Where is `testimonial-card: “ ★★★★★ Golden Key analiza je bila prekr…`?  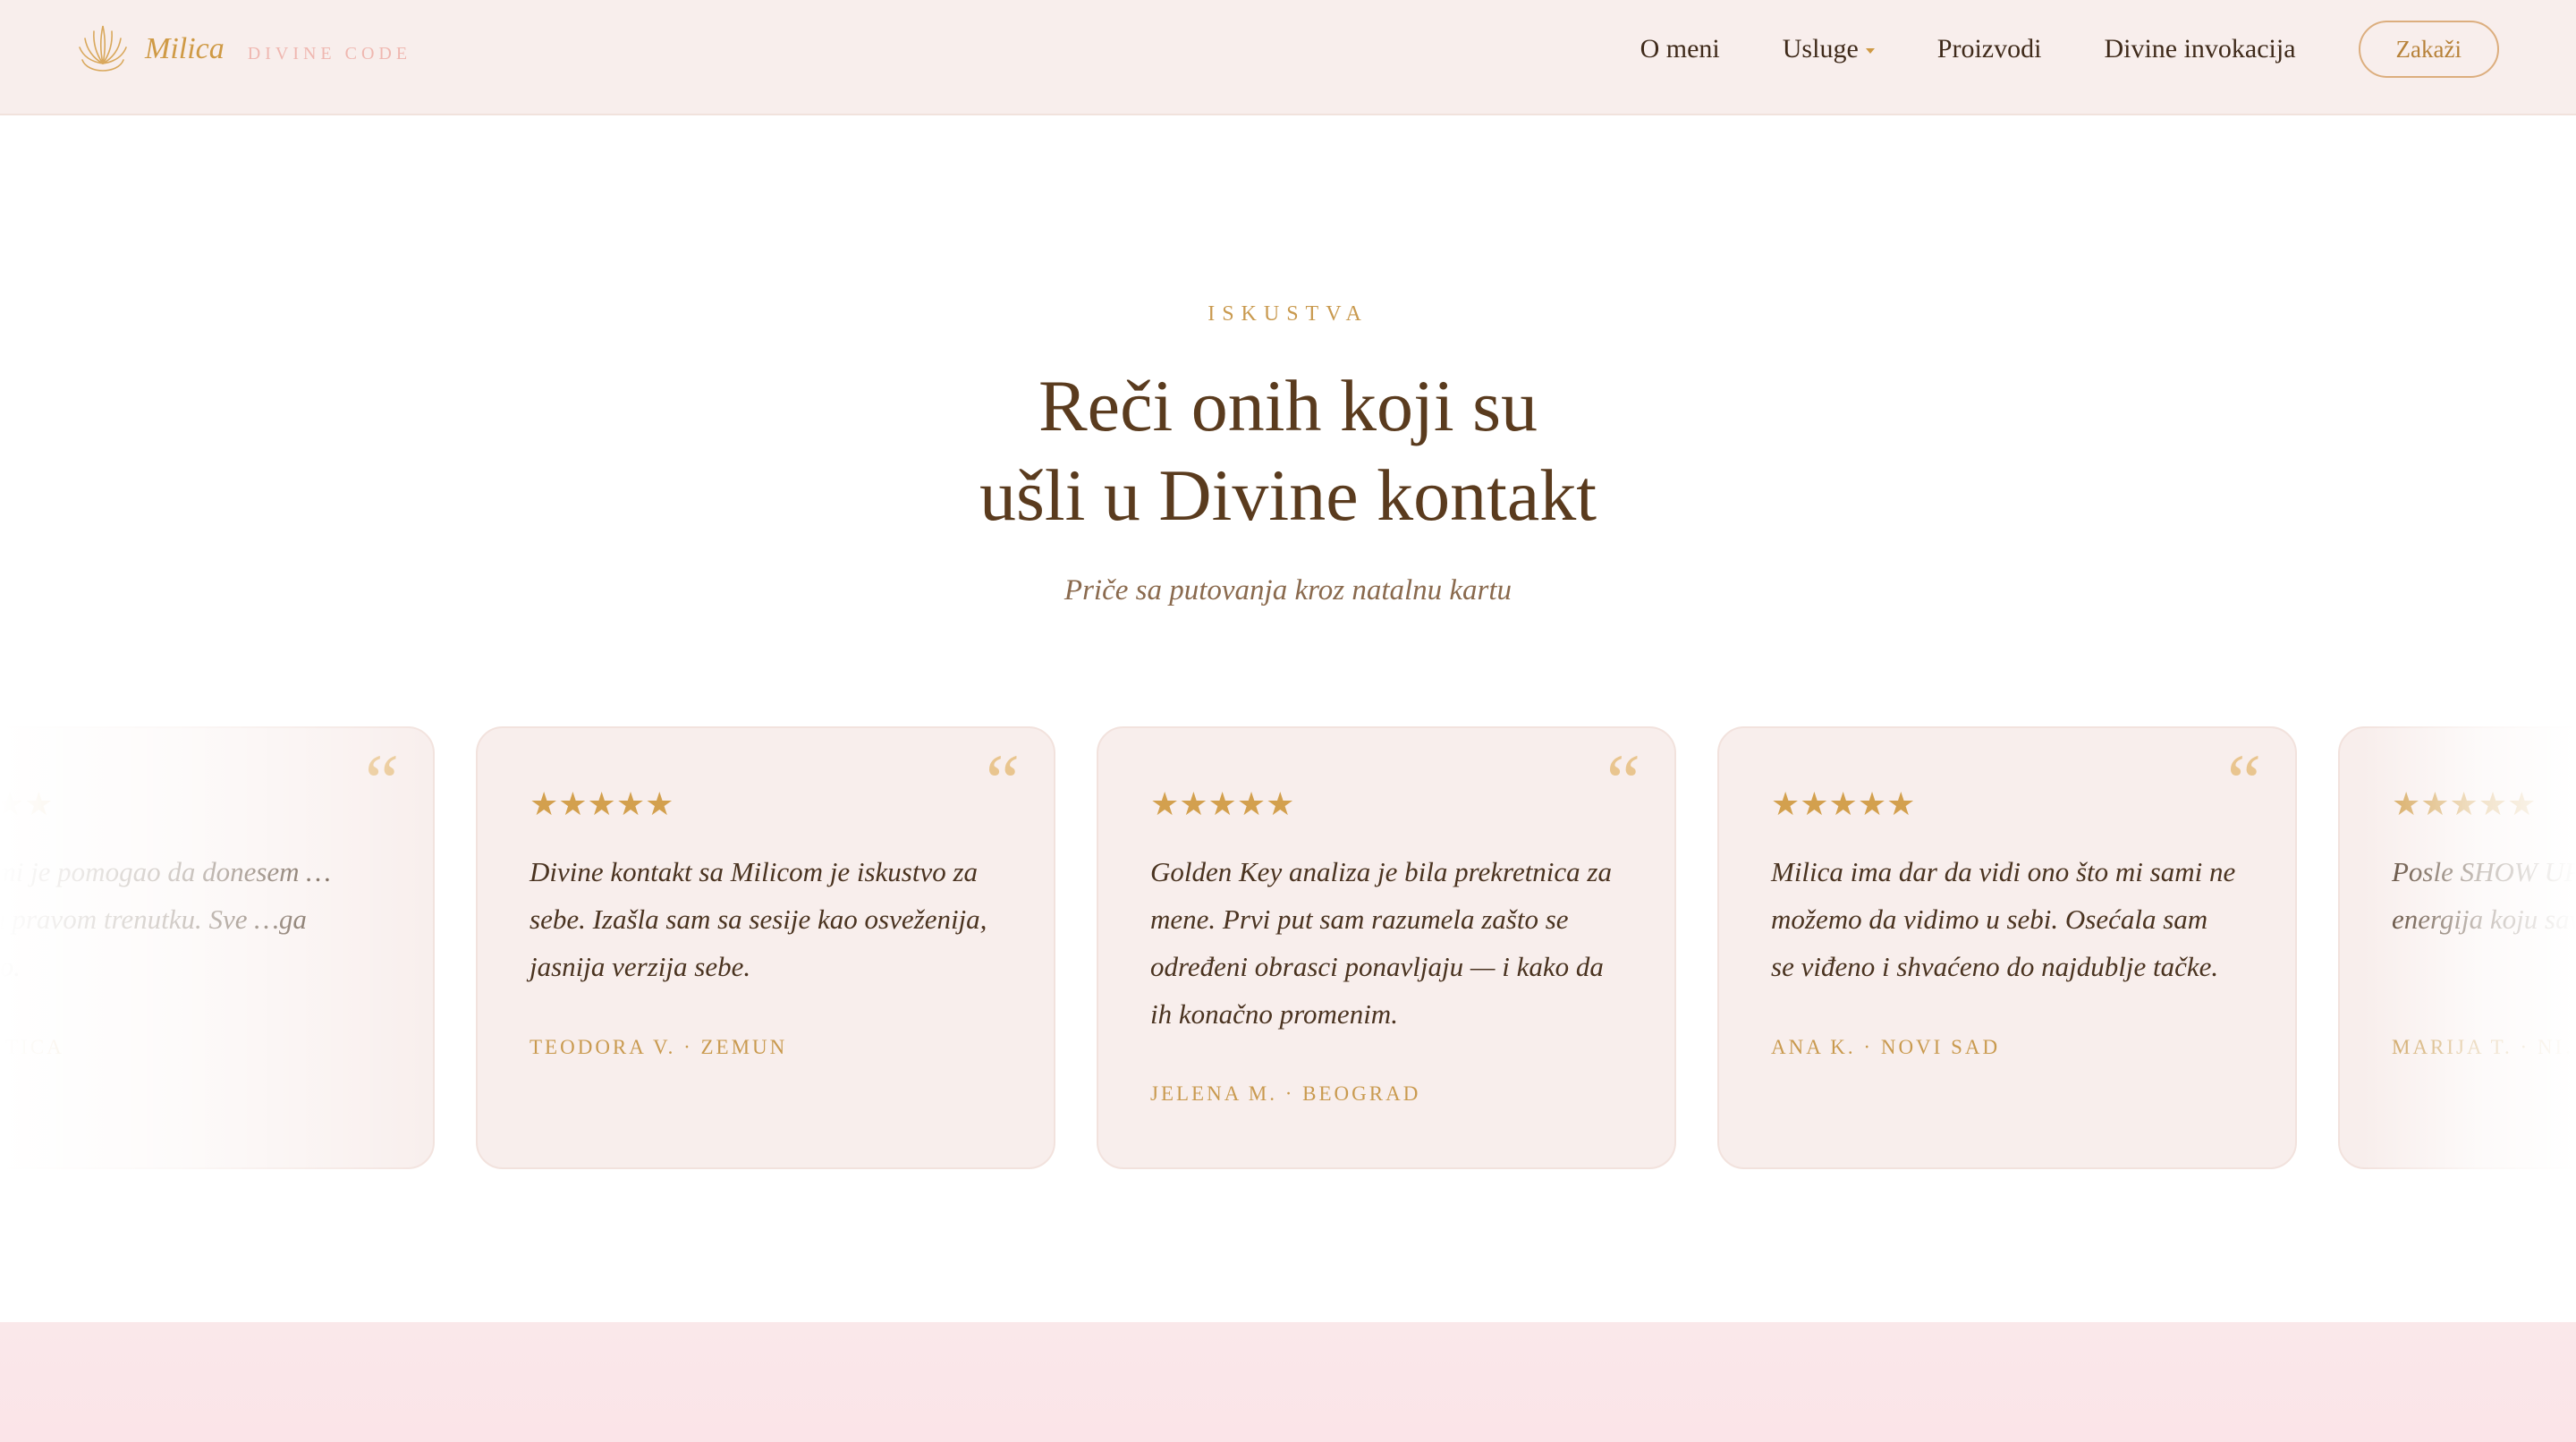
testimonial-card: “ ★★★★★ Golden Key analiza je bila prekr… is located at coordinates (1386, 947).